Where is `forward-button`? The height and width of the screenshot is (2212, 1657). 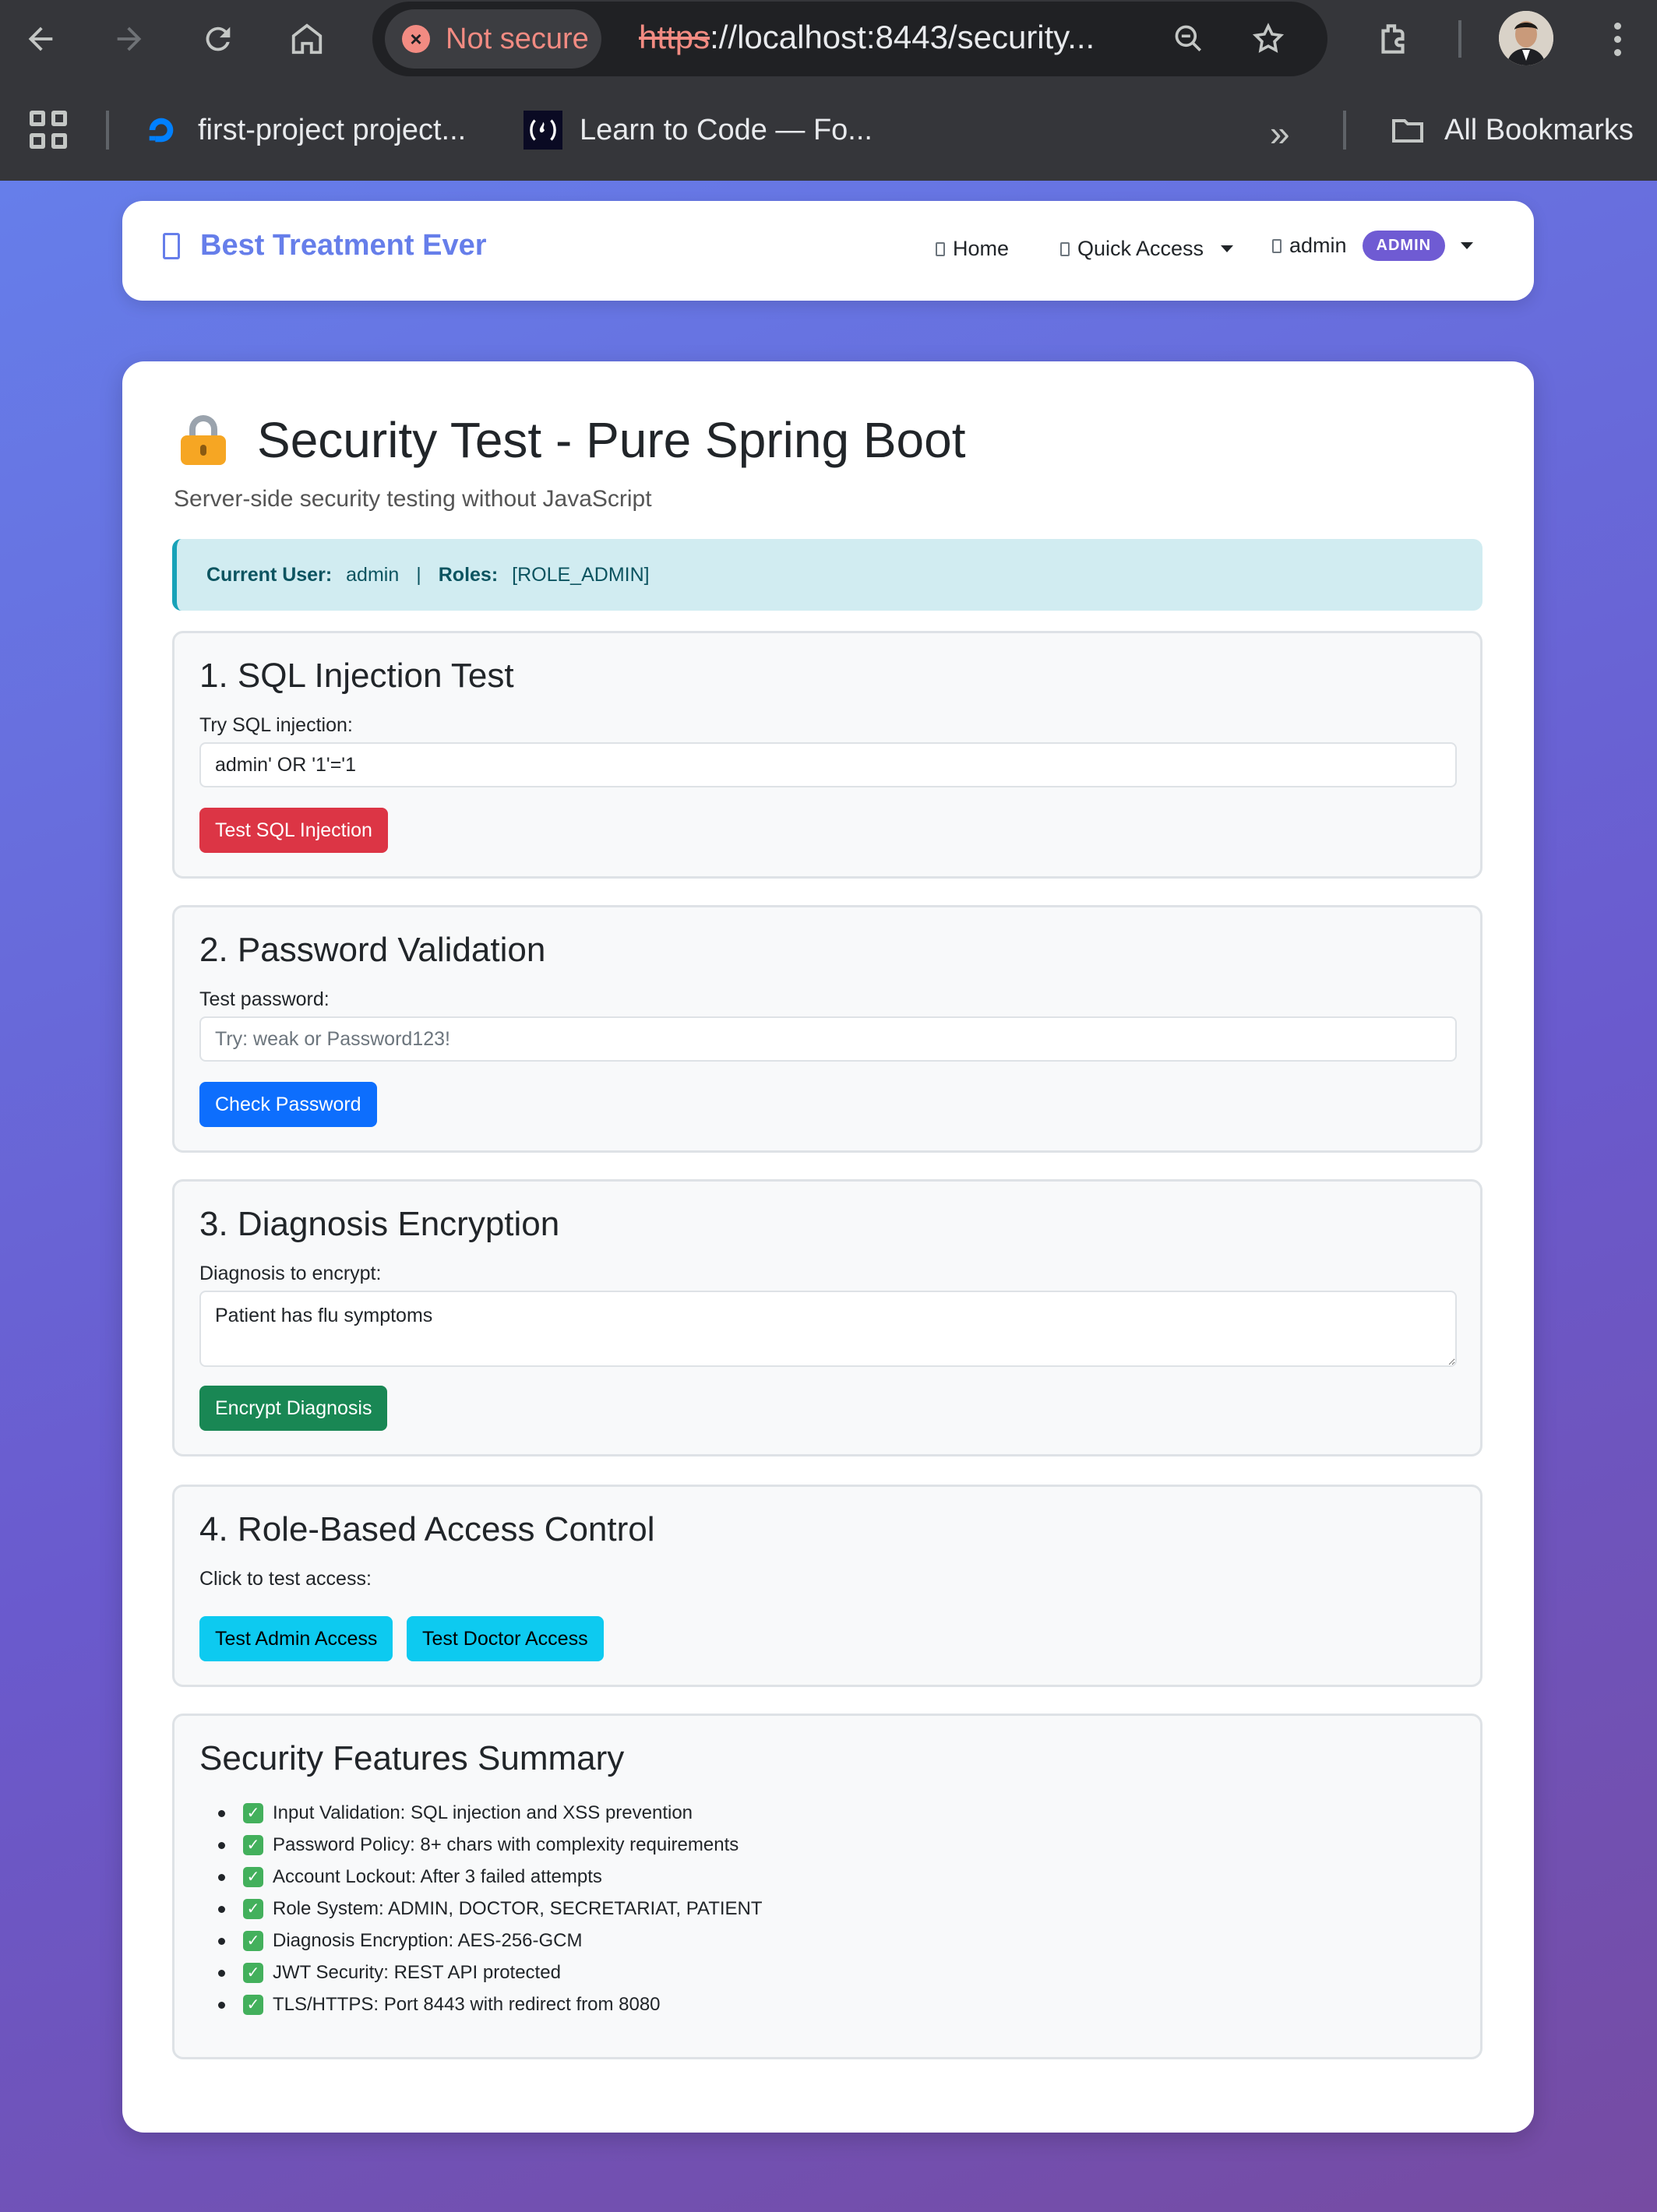
forward-button is located at coordinates (129, 39).